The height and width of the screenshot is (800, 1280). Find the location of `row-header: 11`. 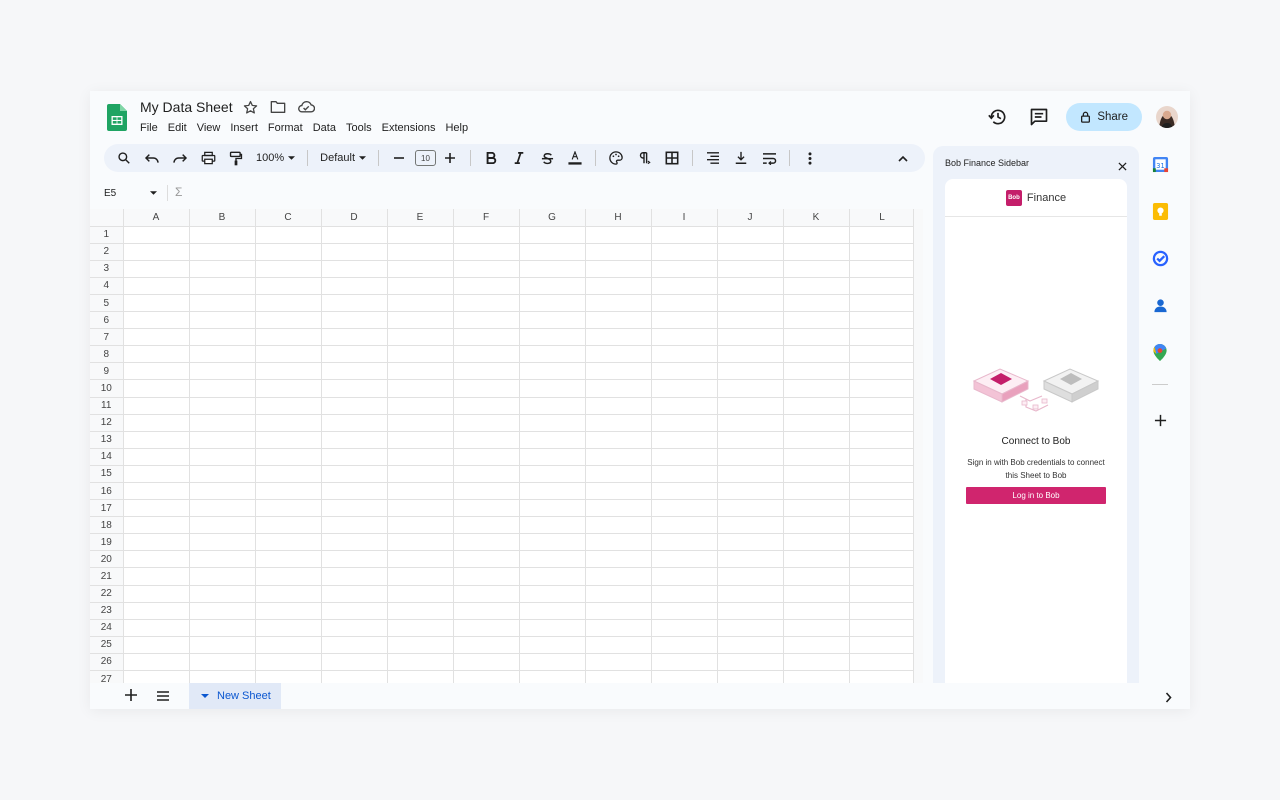

row-header: 11 is located at coordinates (107, 406).